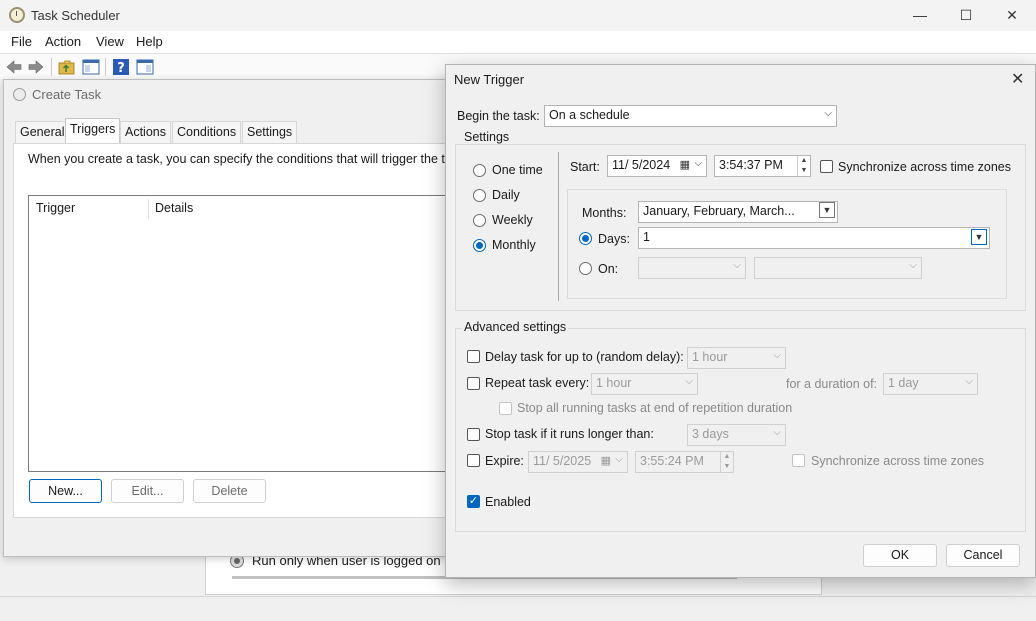 The width and height of the screenshot is (1036, 621). What do you see at coordinates (589, 115) in the screenshot?
I see `begin-task-value: On a schedule` at bounding box center [589, 115].